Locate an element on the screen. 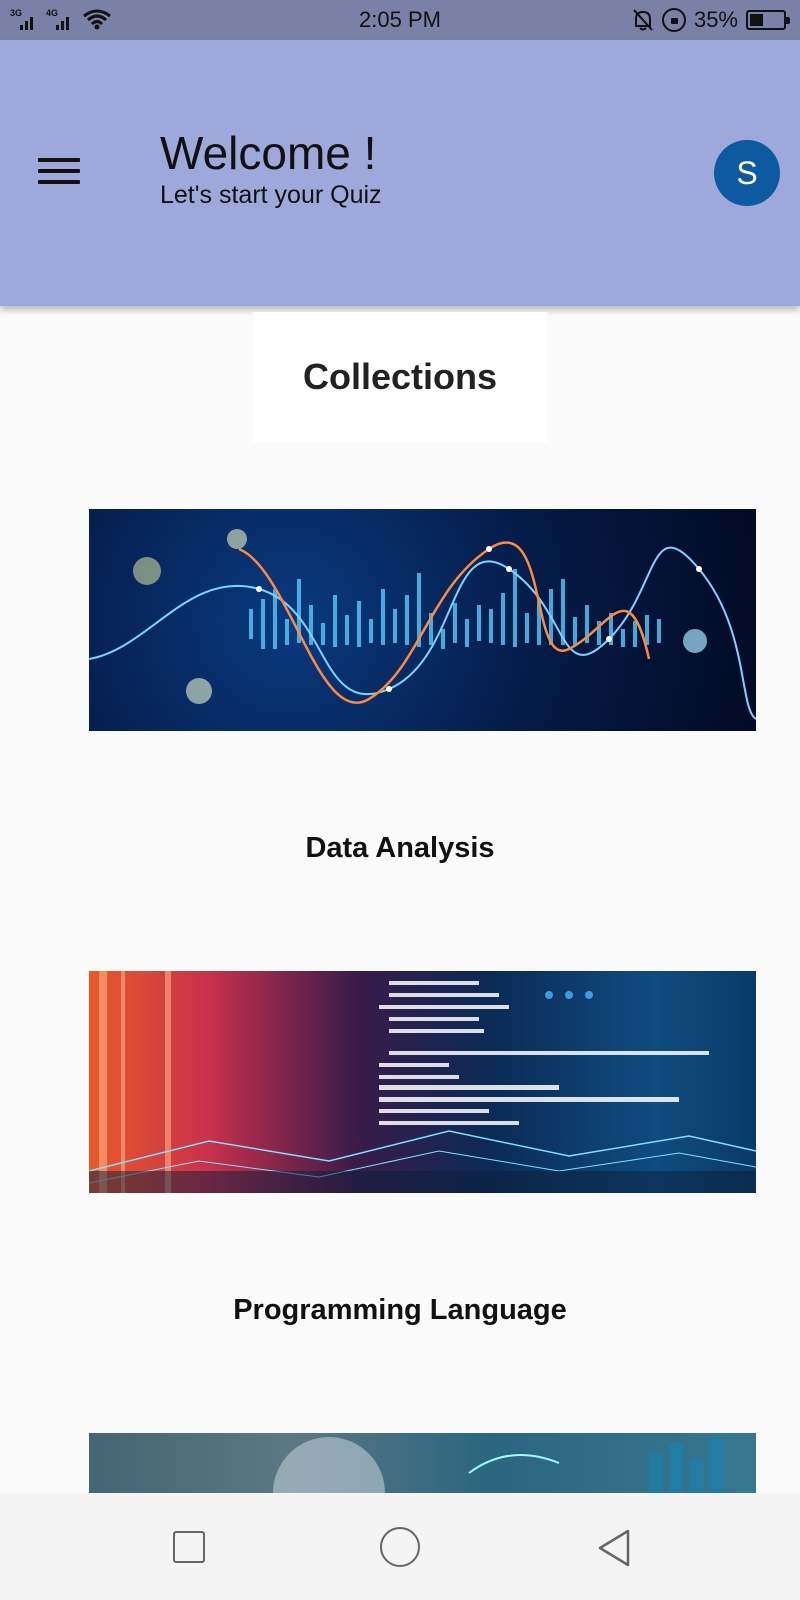  system-navigation-bar is located at coordinates (400, 1546).